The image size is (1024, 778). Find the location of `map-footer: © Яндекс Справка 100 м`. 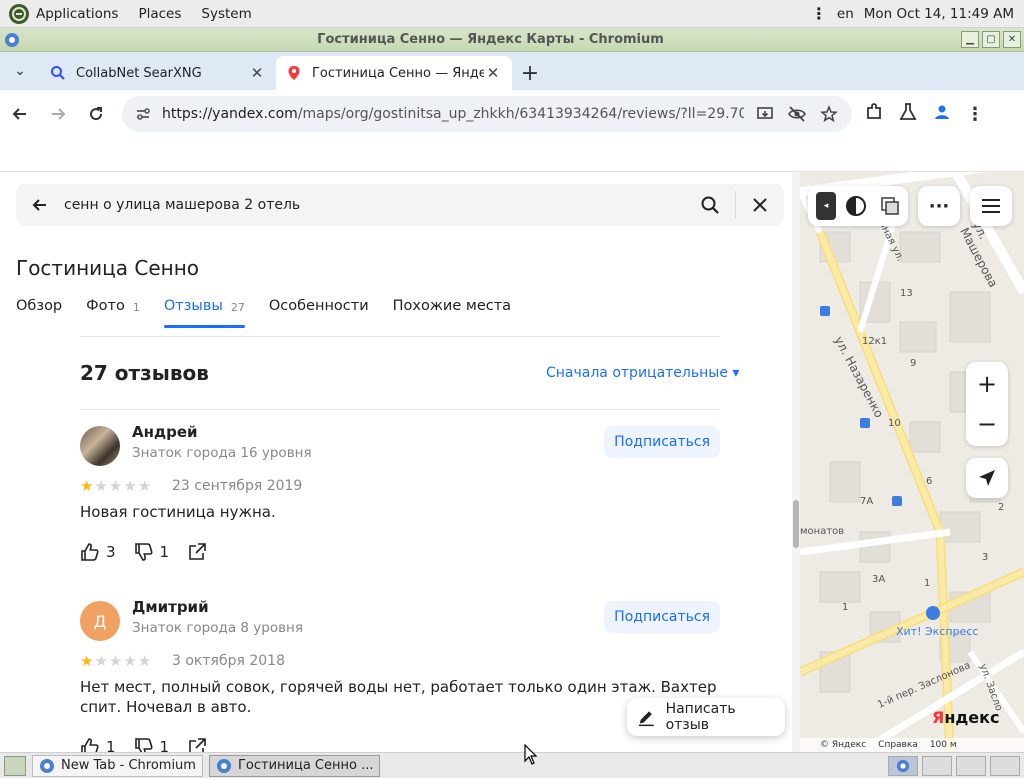

map-footer: © Яндекс Справка 100 м is located at coordinates (912, 745).